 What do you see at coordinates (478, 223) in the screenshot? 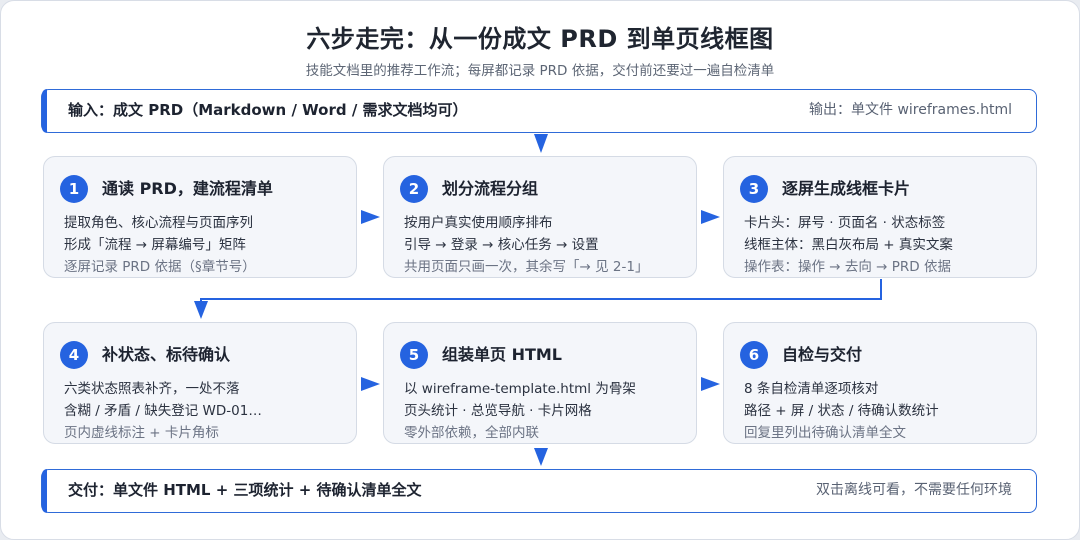
I see `step-line: 按用户真实使用顺序排布` at bounding box center [478, 223].